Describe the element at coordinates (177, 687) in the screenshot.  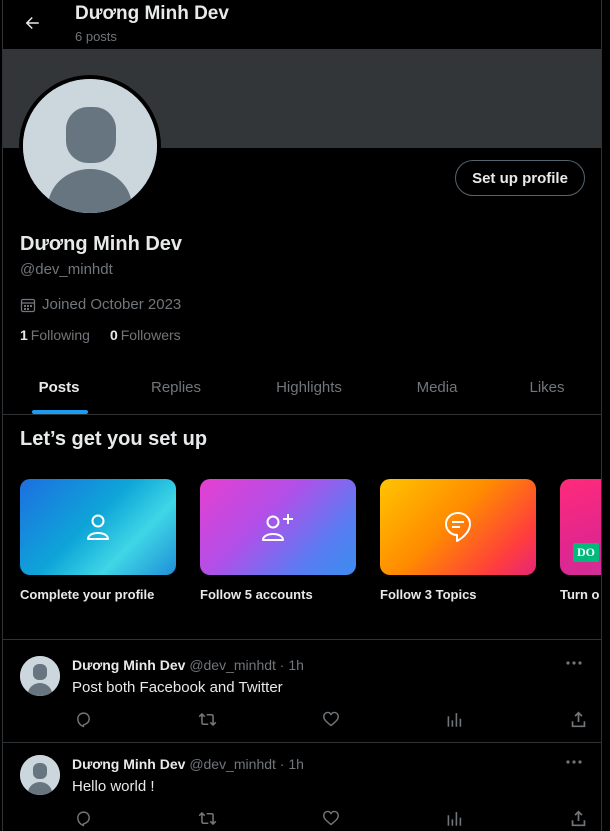
I see `post-text: Post both Facebook and Twitter` at that location.